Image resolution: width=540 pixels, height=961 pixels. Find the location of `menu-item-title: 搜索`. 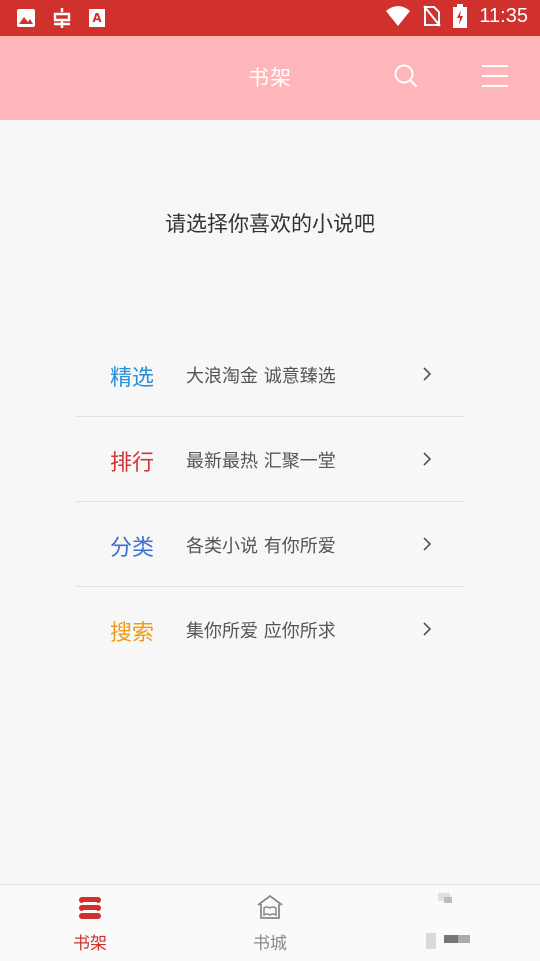

menu-item-title: 搜索 is located at coordinates (132, 633).